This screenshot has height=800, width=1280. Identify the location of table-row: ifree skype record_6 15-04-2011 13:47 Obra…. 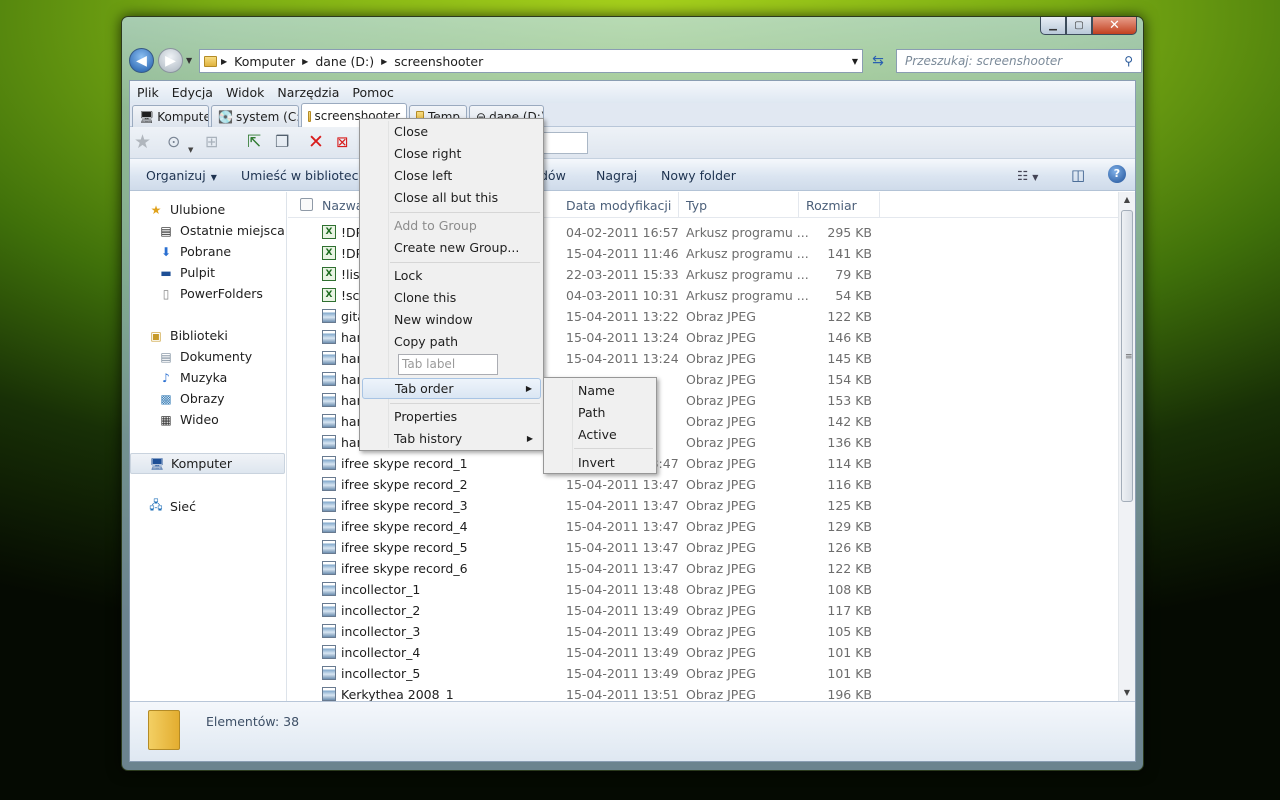
(703, 568).